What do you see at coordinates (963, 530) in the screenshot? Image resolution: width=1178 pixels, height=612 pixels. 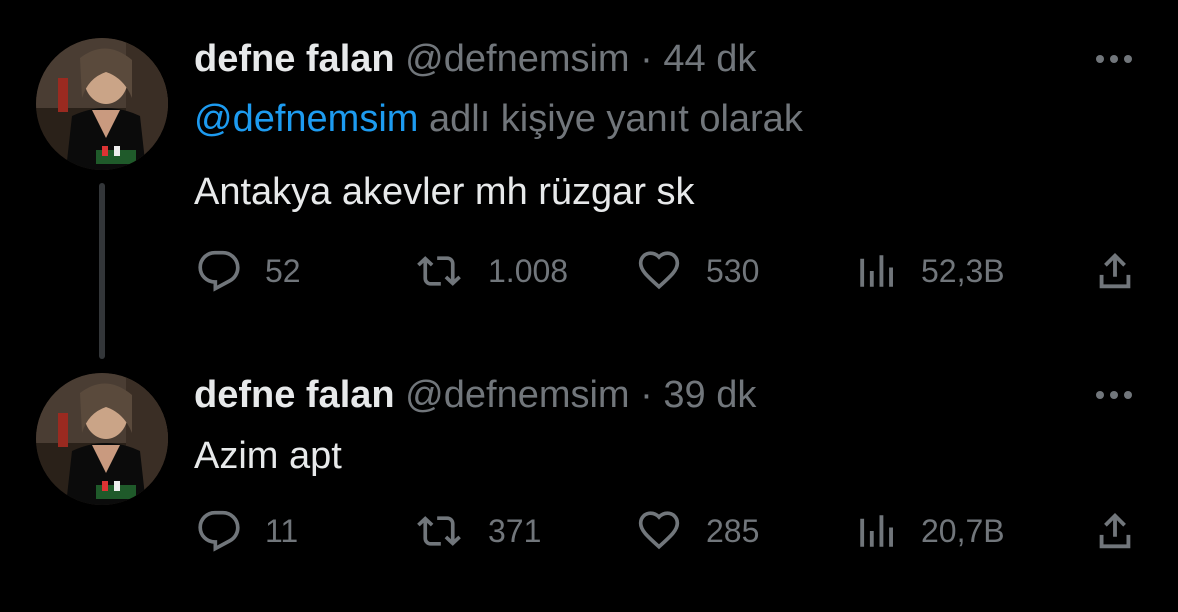 I see `views-count: 20,7B` at bounding box center [963, 530].